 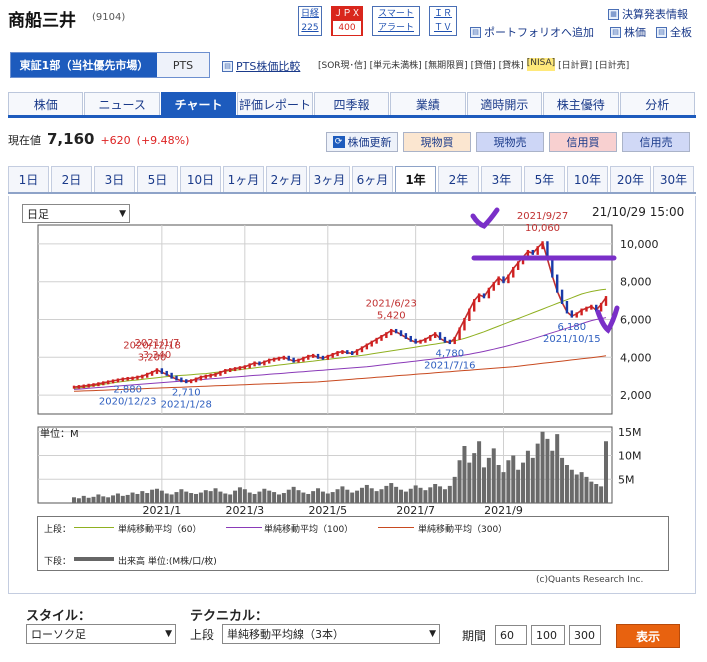 I want to click on select-value: ローソク足, so click(x=58, y=634).